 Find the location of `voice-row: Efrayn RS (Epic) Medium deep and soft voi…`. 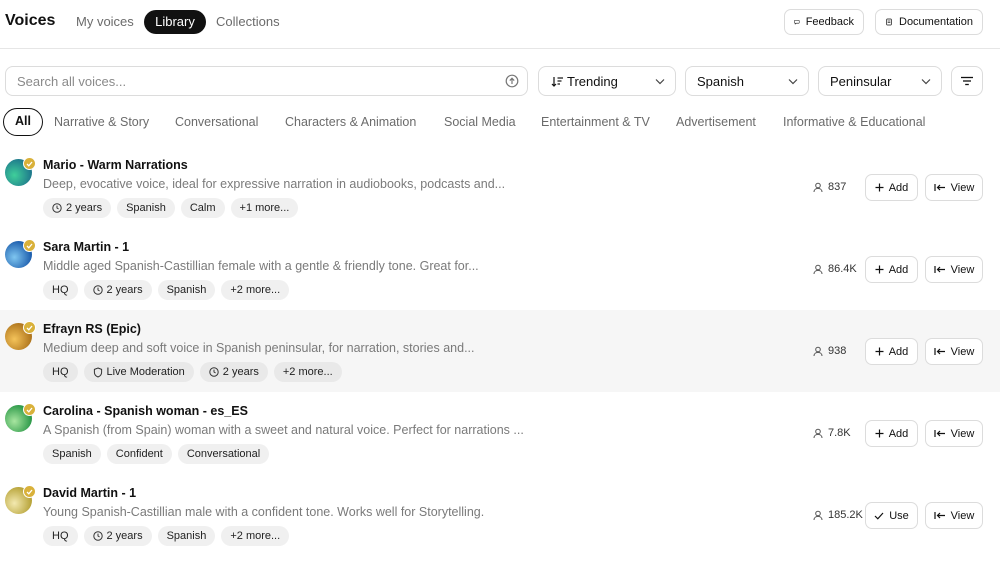

voice-row: Efrayn RS (Epic) Medium deep and soft voi… is located at coordinates (500, 351).